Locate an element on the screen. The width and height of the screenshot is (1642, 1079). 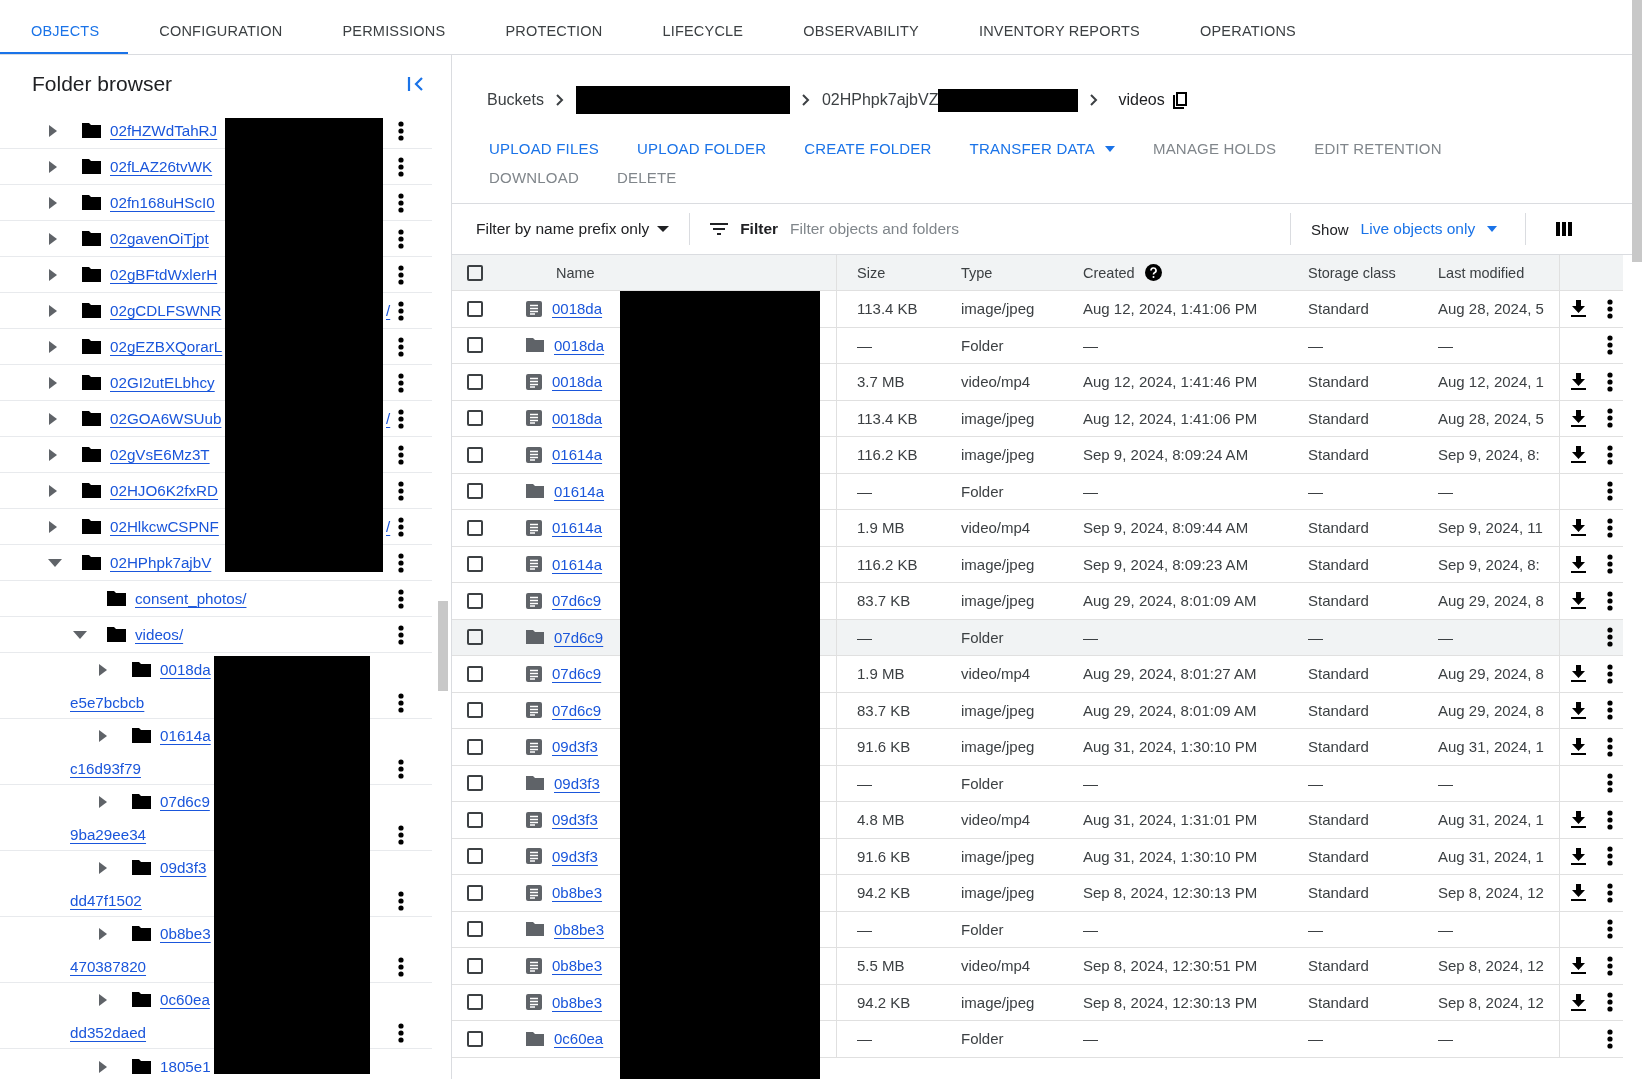
tab: INVENTORY REPORTS is located at coordinates (1058, 27).